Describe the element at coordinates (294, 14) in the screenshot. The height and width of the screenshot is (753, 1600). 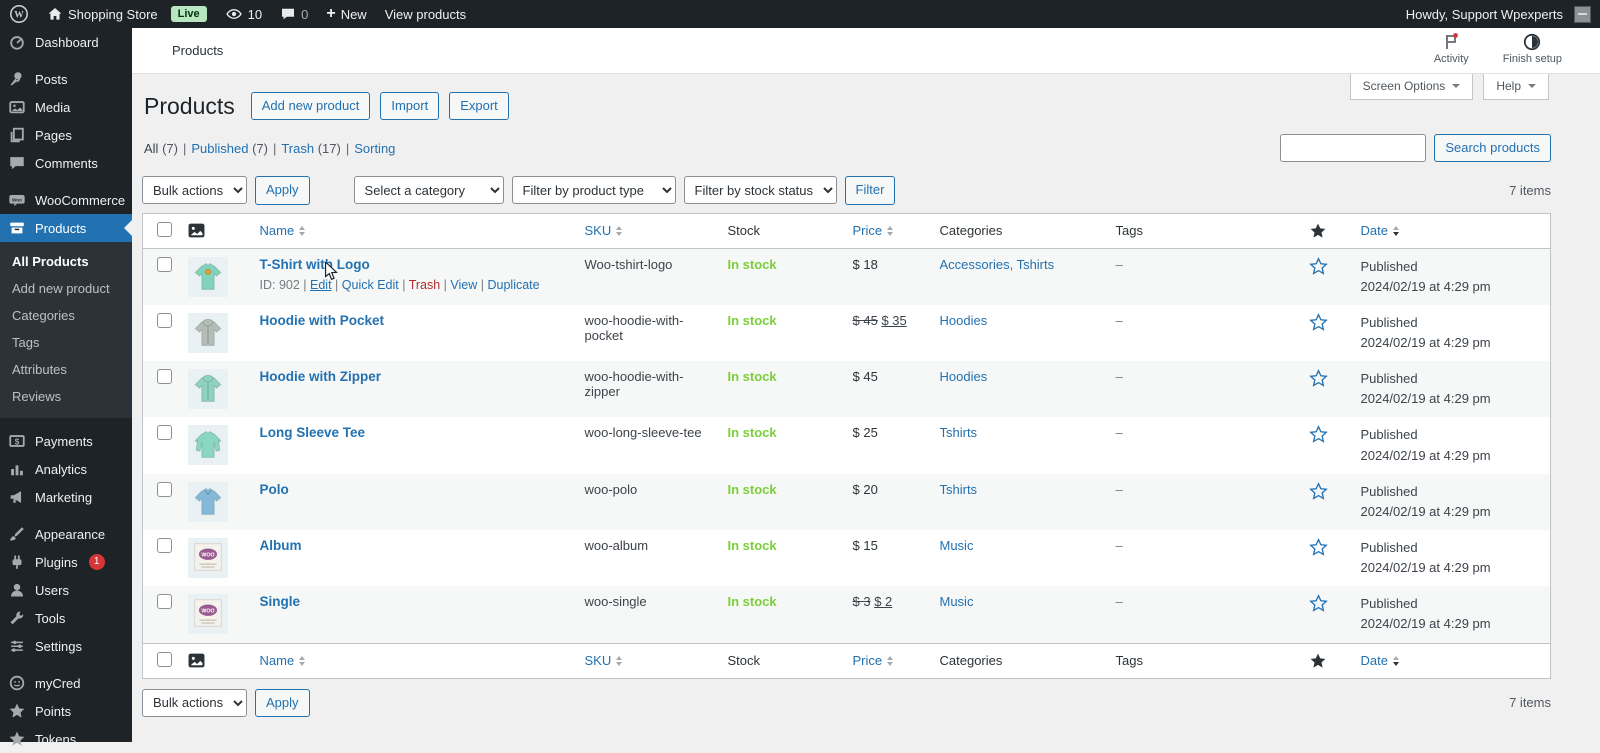
I see `comments-menu: 0` at that location.